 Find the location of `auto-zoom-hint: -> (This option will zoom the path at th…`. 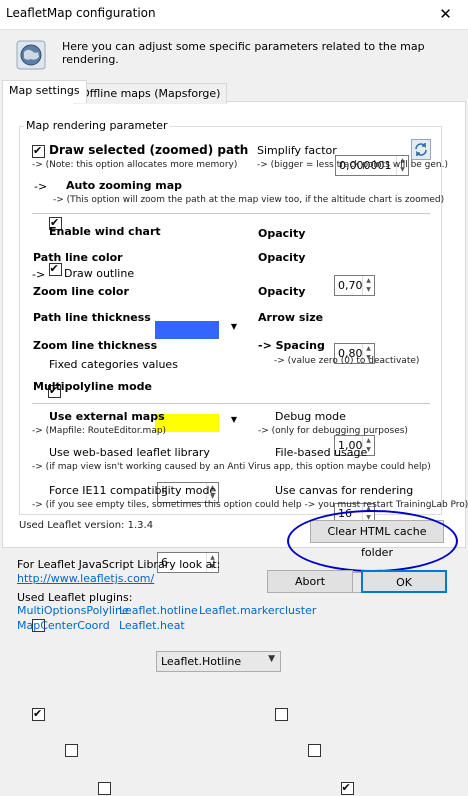

auto-zoom-hint: -> (This option will zoom the path at th… is located at coordinates (249, 200).